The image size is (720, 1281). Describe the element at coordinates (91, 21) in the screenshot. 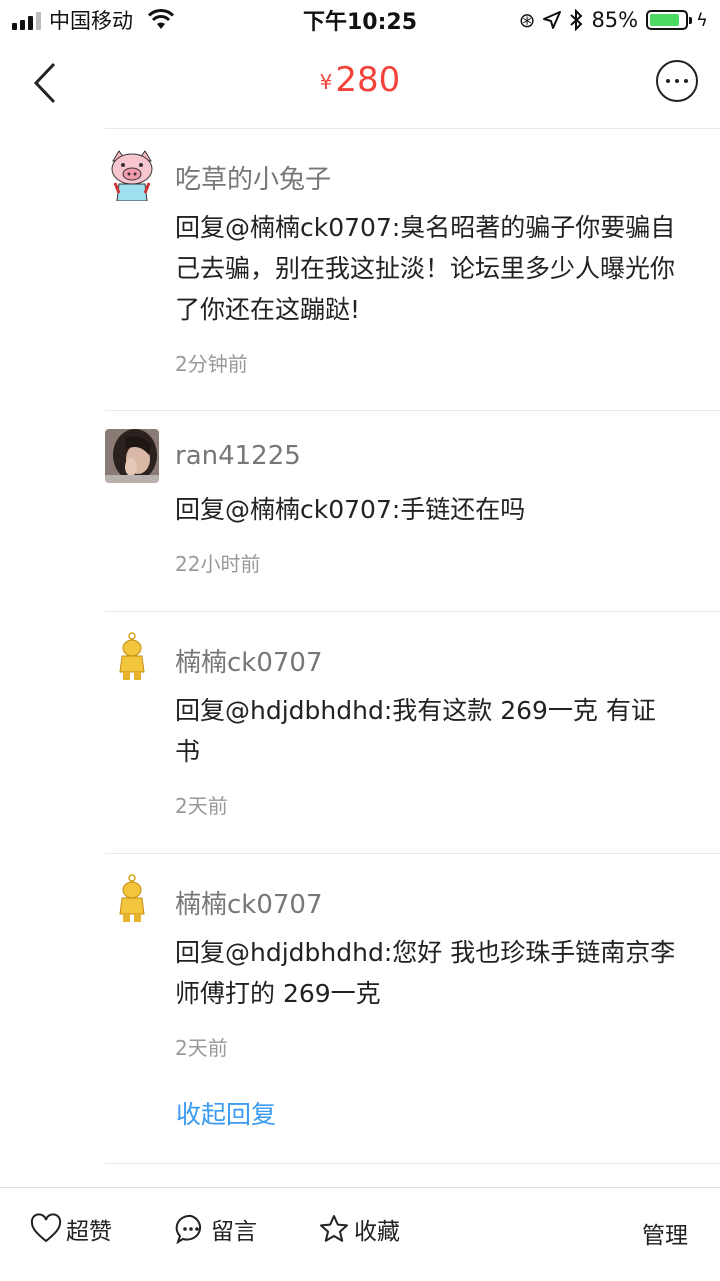

I see `carrier-name: 中国移动` at that location.